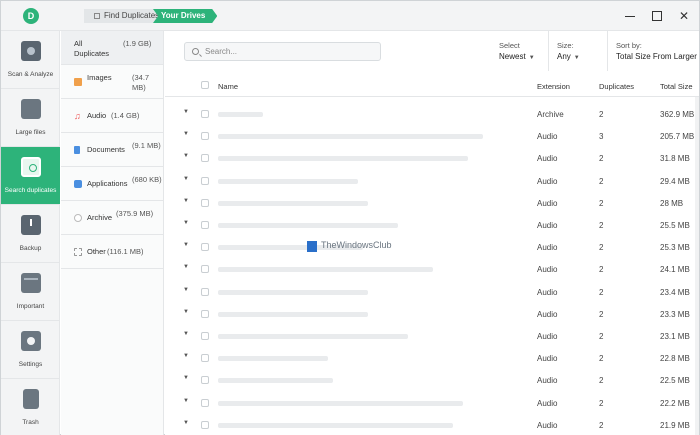 The width and height of the screenshot is (700, 435). Describe the element at coordinates (564, 56) in the screenshot. I see `size-filter-value: Any` at that location.